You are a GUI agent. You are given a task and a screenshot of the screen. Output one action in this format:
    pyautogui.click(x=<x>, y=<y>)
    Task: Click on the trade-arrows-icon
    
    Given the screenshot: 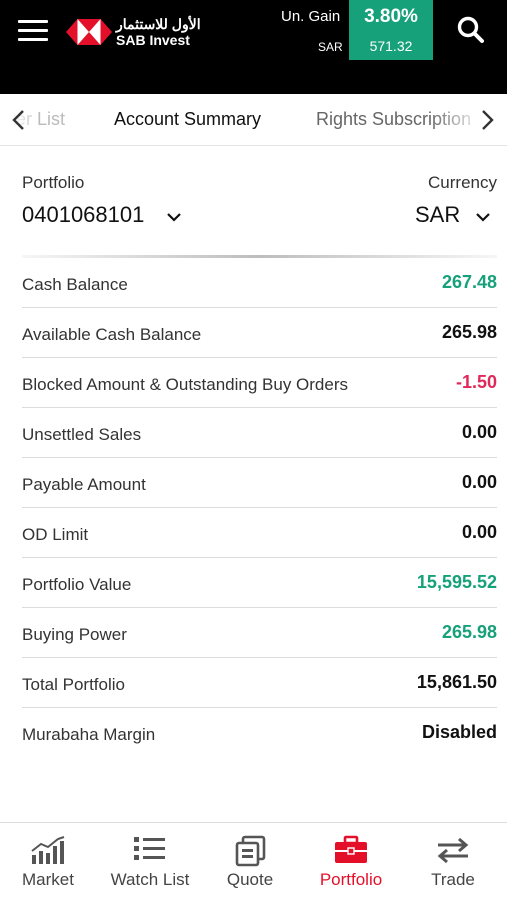 What is the action you would take?
    pyautogui.click(x=453, y=850)
    